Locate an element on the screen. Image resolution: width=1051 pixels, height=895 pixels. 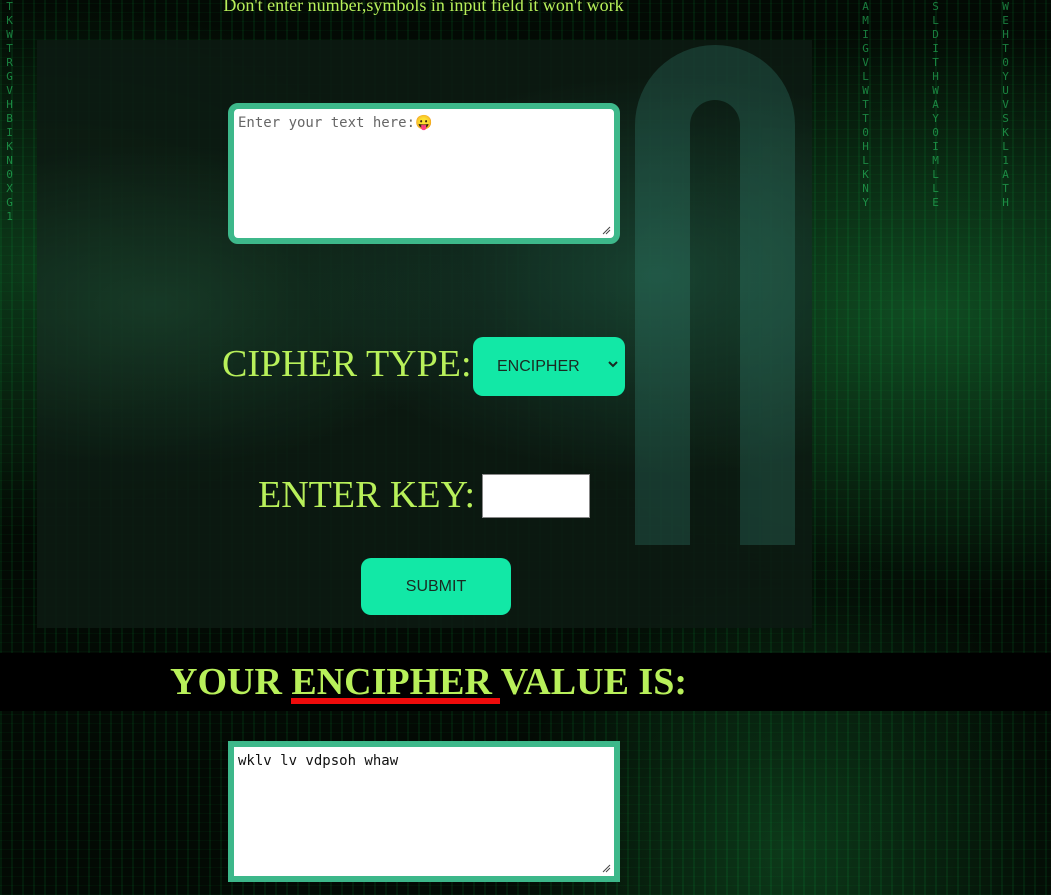
padlock-graphic is located at coordinates (715, 295).